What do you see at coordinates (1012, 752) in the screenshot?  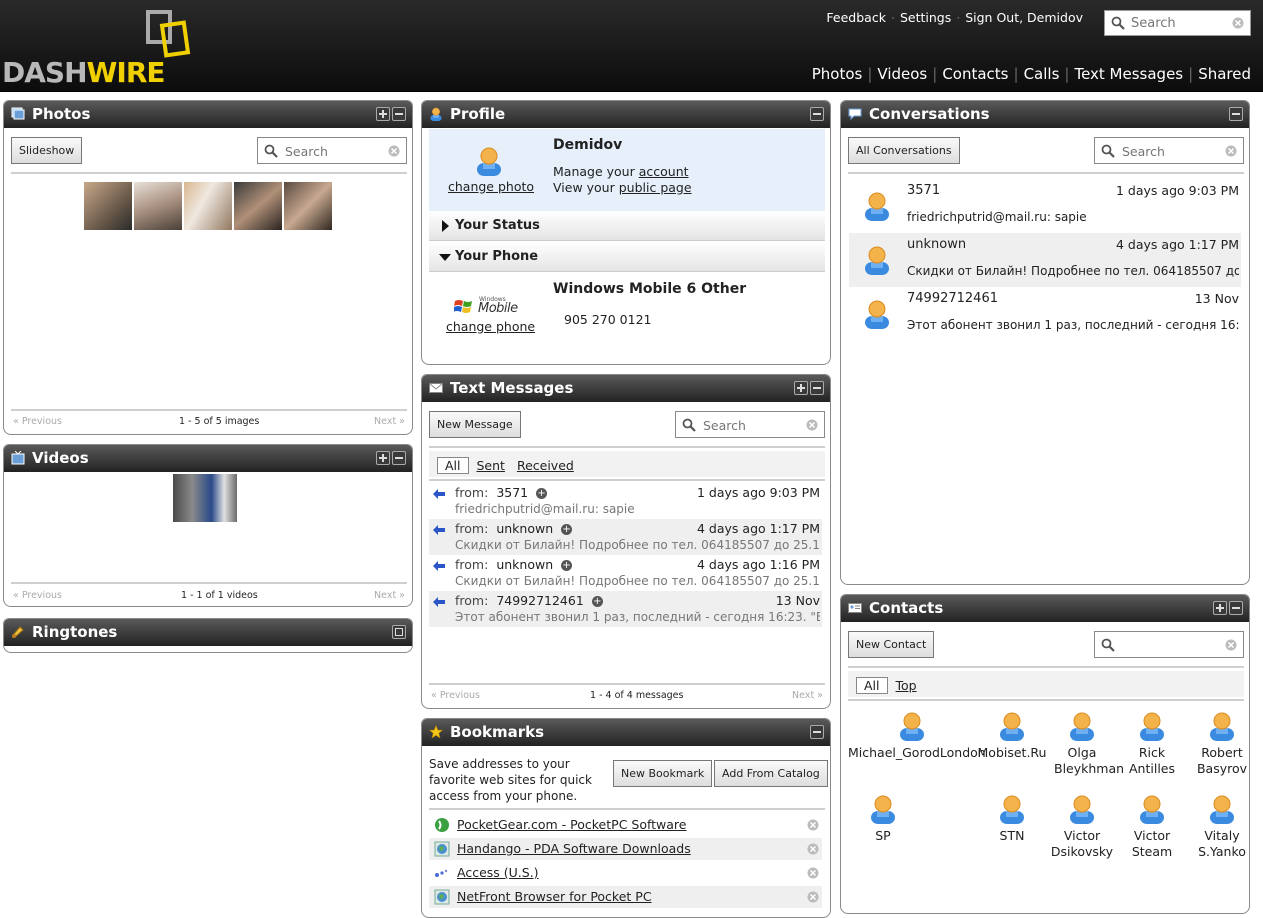 I see `contact-name: Mobiset.Ru` at bounding box center [1012, 752].